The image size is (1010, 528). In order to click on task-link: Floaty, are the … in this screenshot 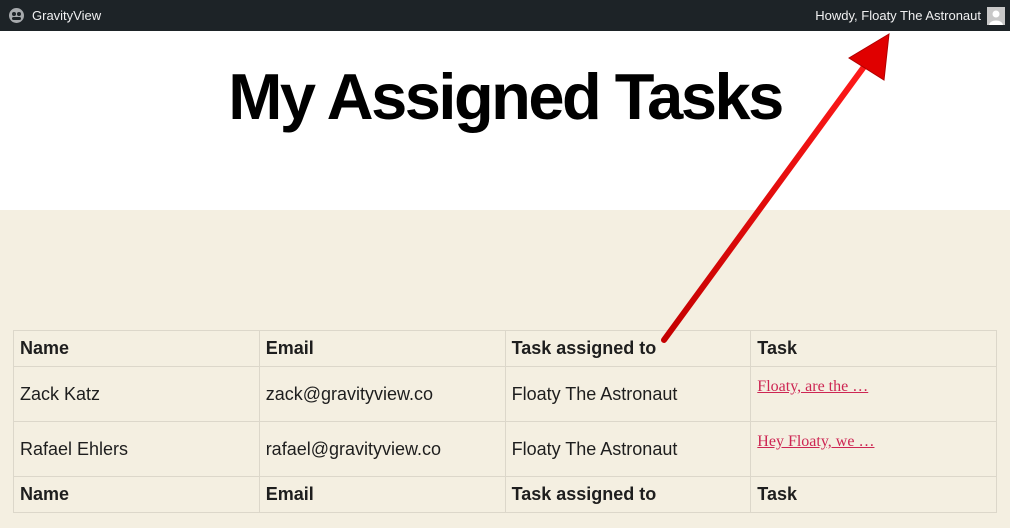, I will do `click(812, 386)`.